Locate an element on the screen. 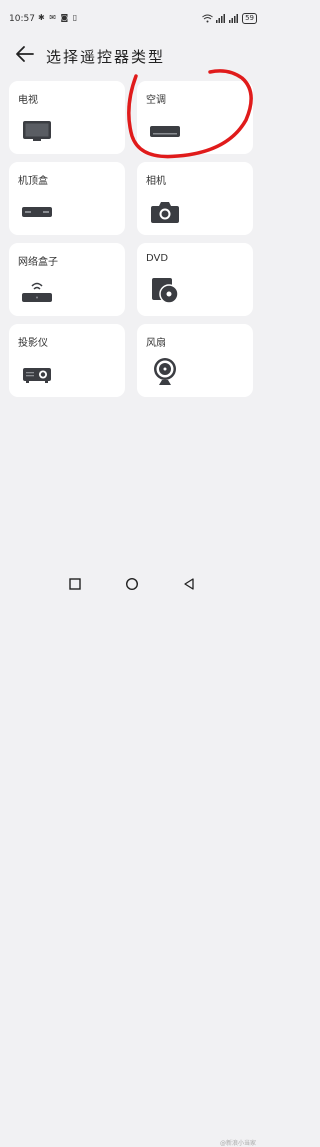 The image size is (320, 1147). device-label: 机顶盒 is located at coordinates (33, 181).